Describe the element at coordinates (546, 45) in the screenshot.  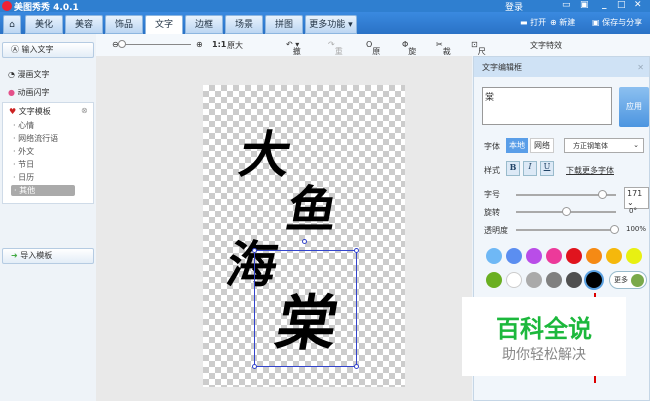
I see `text-effects-label: 文字特效` at that location.